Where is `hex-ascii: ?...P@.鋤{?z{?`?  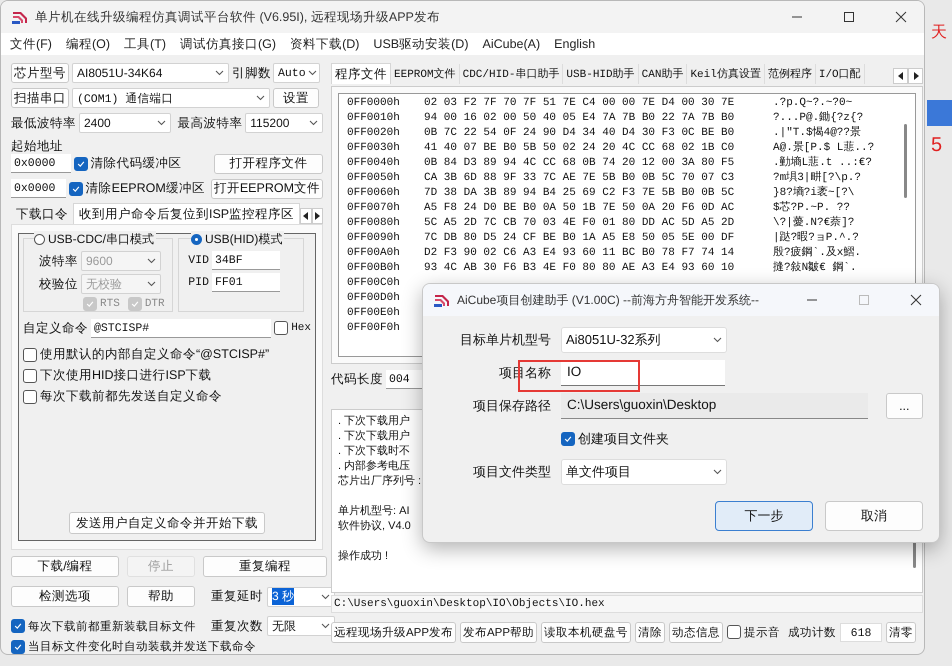 hex-ascii: ?...P@.鋤{?z{? is located at coordinates (818, 118).